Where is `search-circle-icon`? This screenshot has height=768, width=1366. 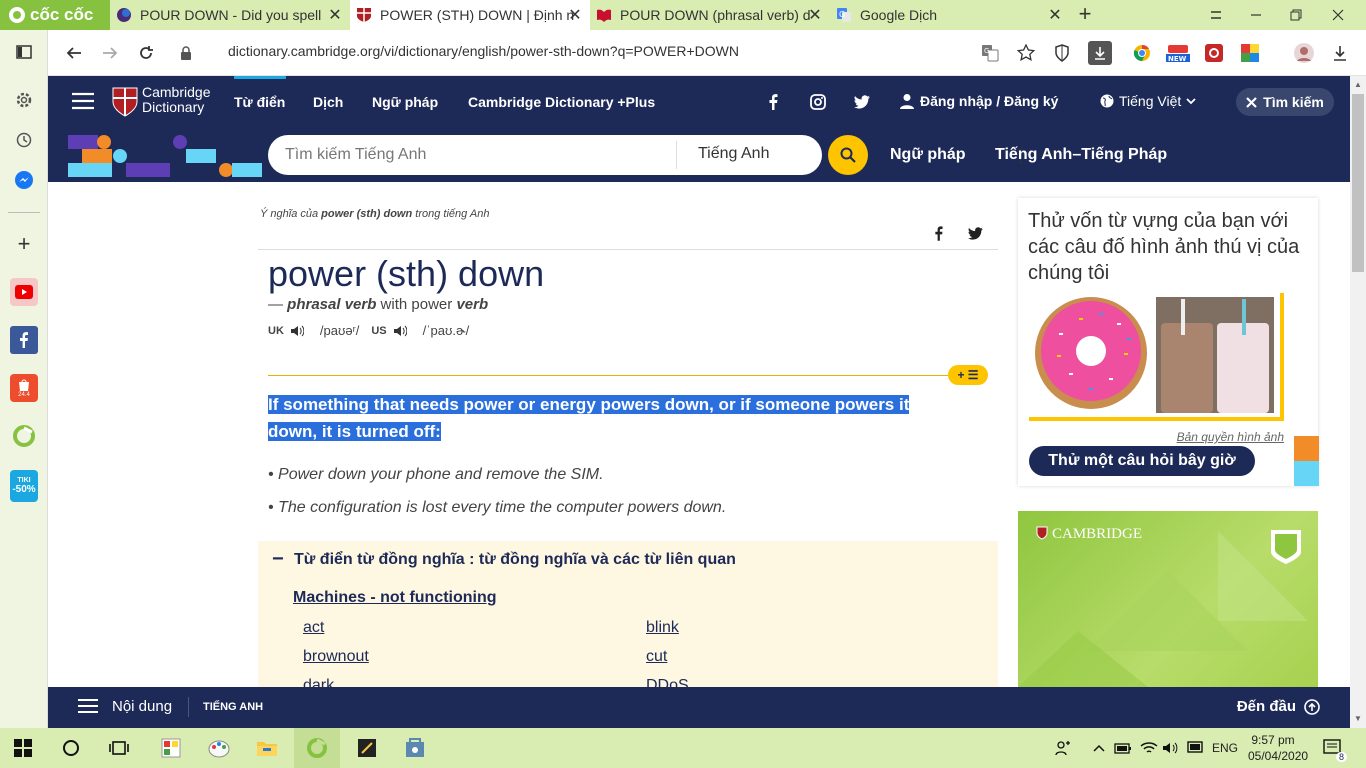
search-circle-icon is located at coordinates (71, 748).